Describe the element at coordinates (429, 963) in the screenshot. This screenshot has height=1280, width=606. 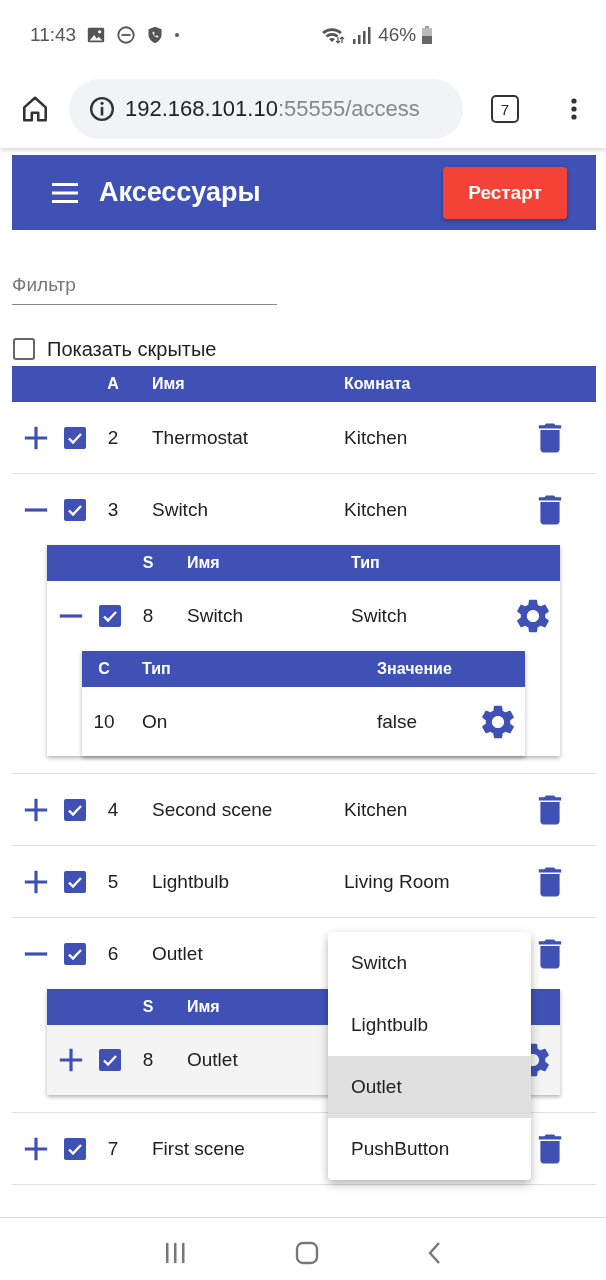
I see `menu-item: Switch` at that location.